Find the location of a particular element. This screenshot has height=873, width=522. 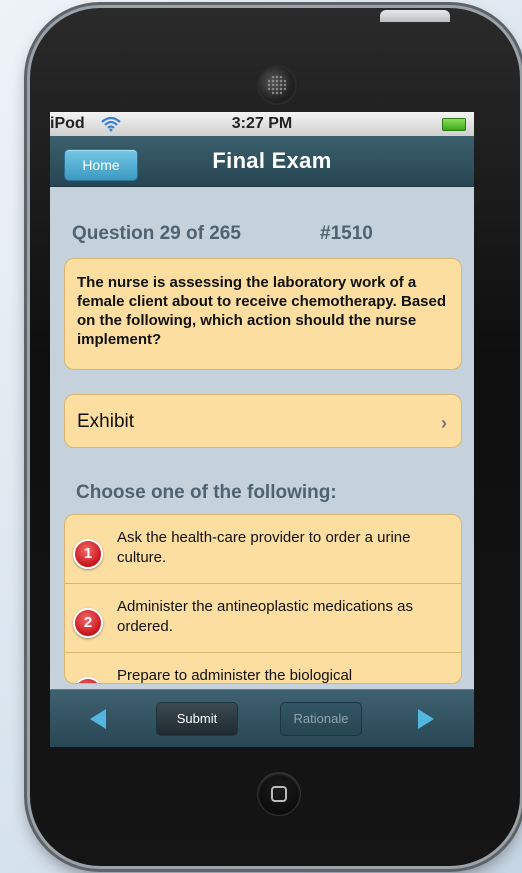

answer-choice-3: 3 Prepare to administer the biological is located at coordinates (263, 668).